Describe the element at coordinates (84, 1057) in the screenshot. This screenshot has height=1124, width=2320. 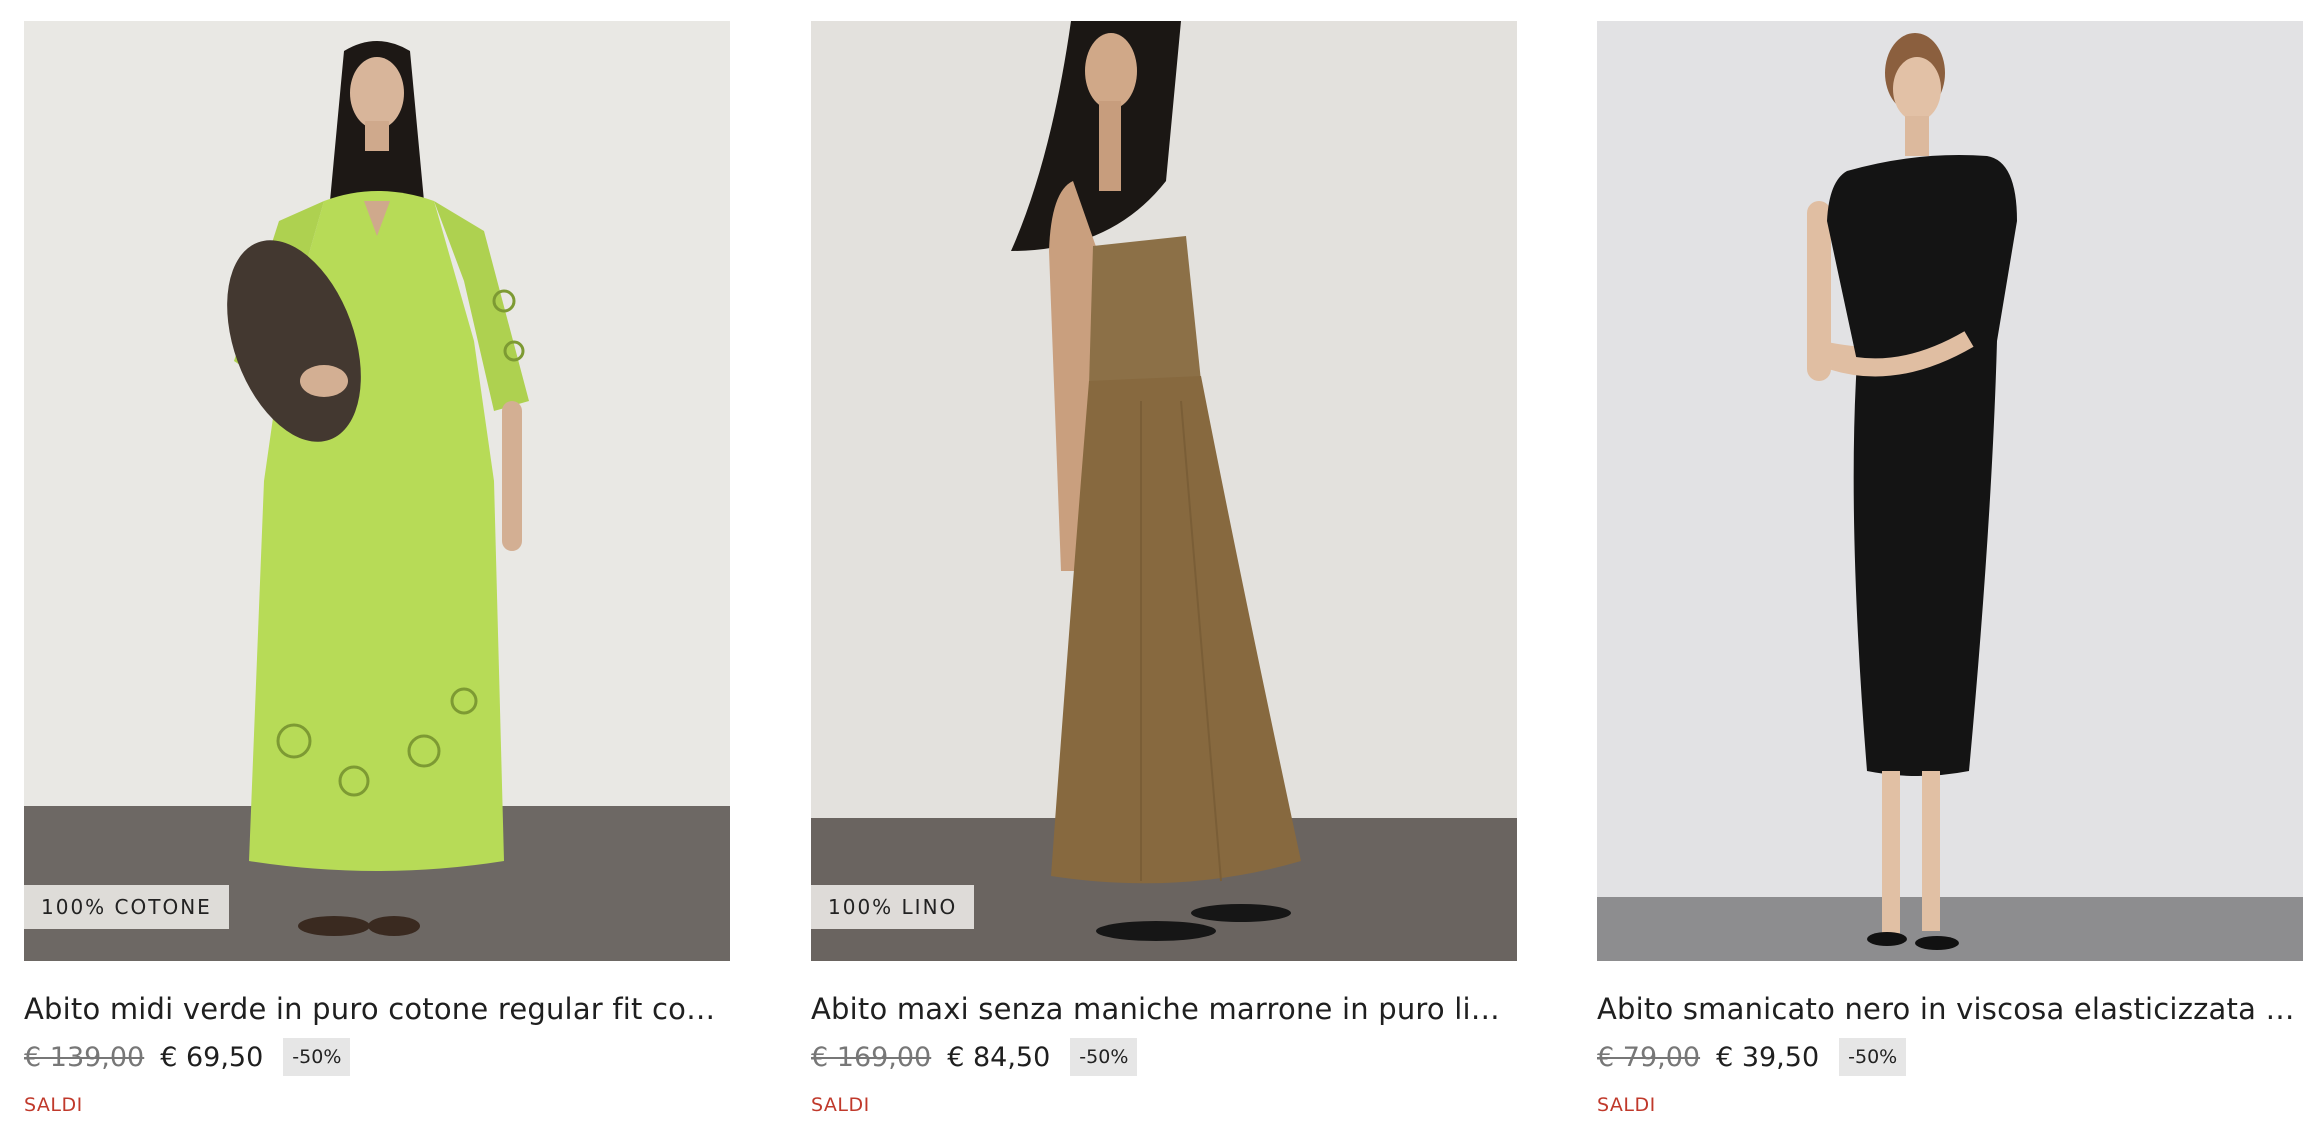
I see `original-price: € 139,00` at that location.